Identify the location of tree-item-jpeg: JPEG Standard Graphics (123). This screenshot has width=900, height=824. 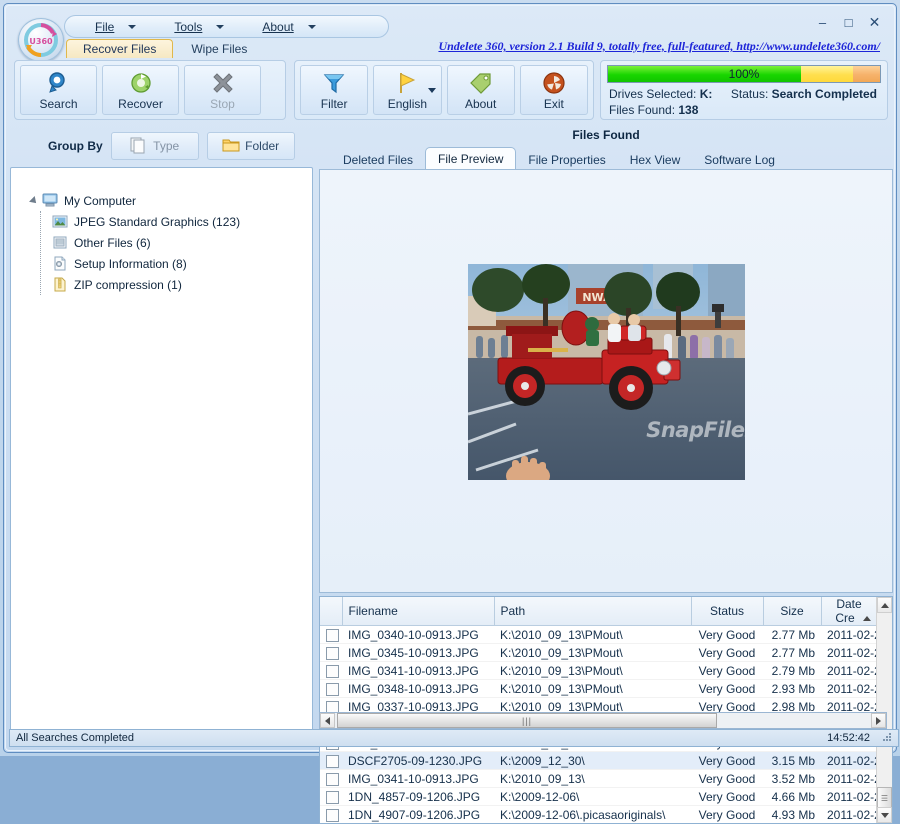
(176, 221).